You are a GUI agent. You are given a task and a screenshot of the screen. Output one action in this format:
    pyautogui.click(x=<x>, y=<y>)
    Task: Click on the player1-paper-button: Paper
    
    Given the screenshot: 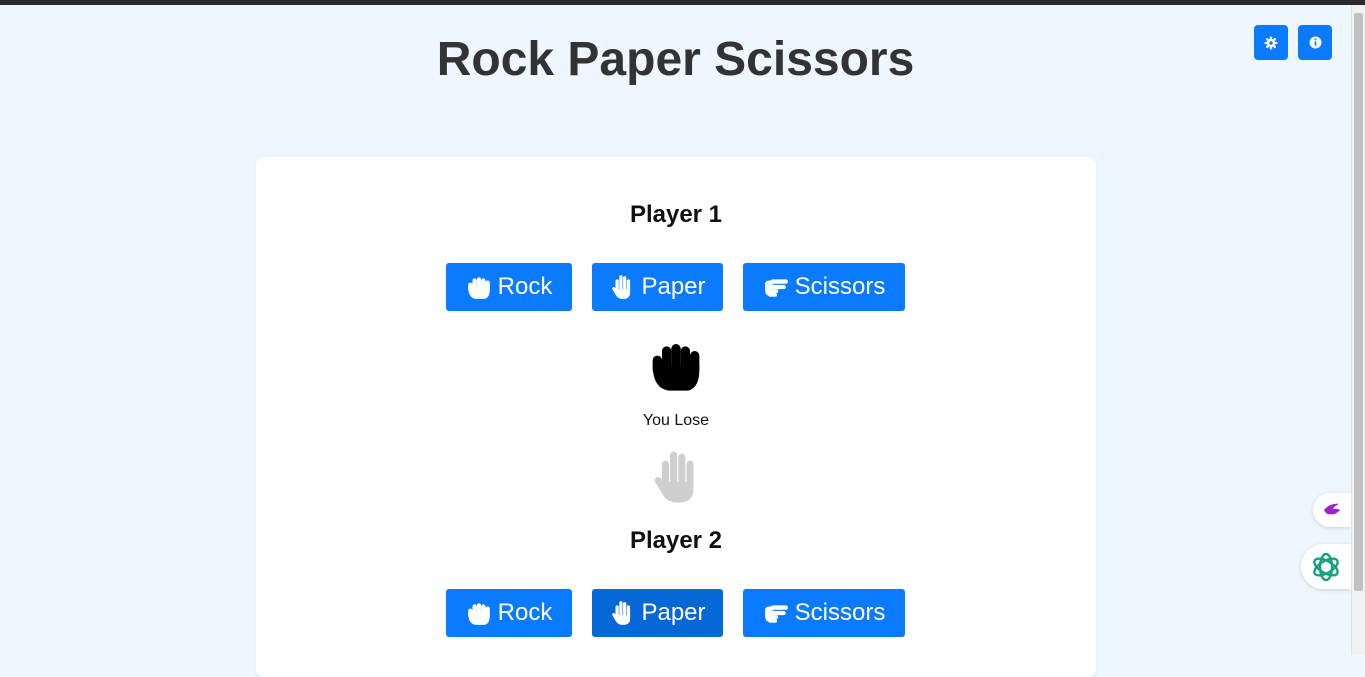 What is the action you would take?
    pyautogui.click(x=657, y=287)
    